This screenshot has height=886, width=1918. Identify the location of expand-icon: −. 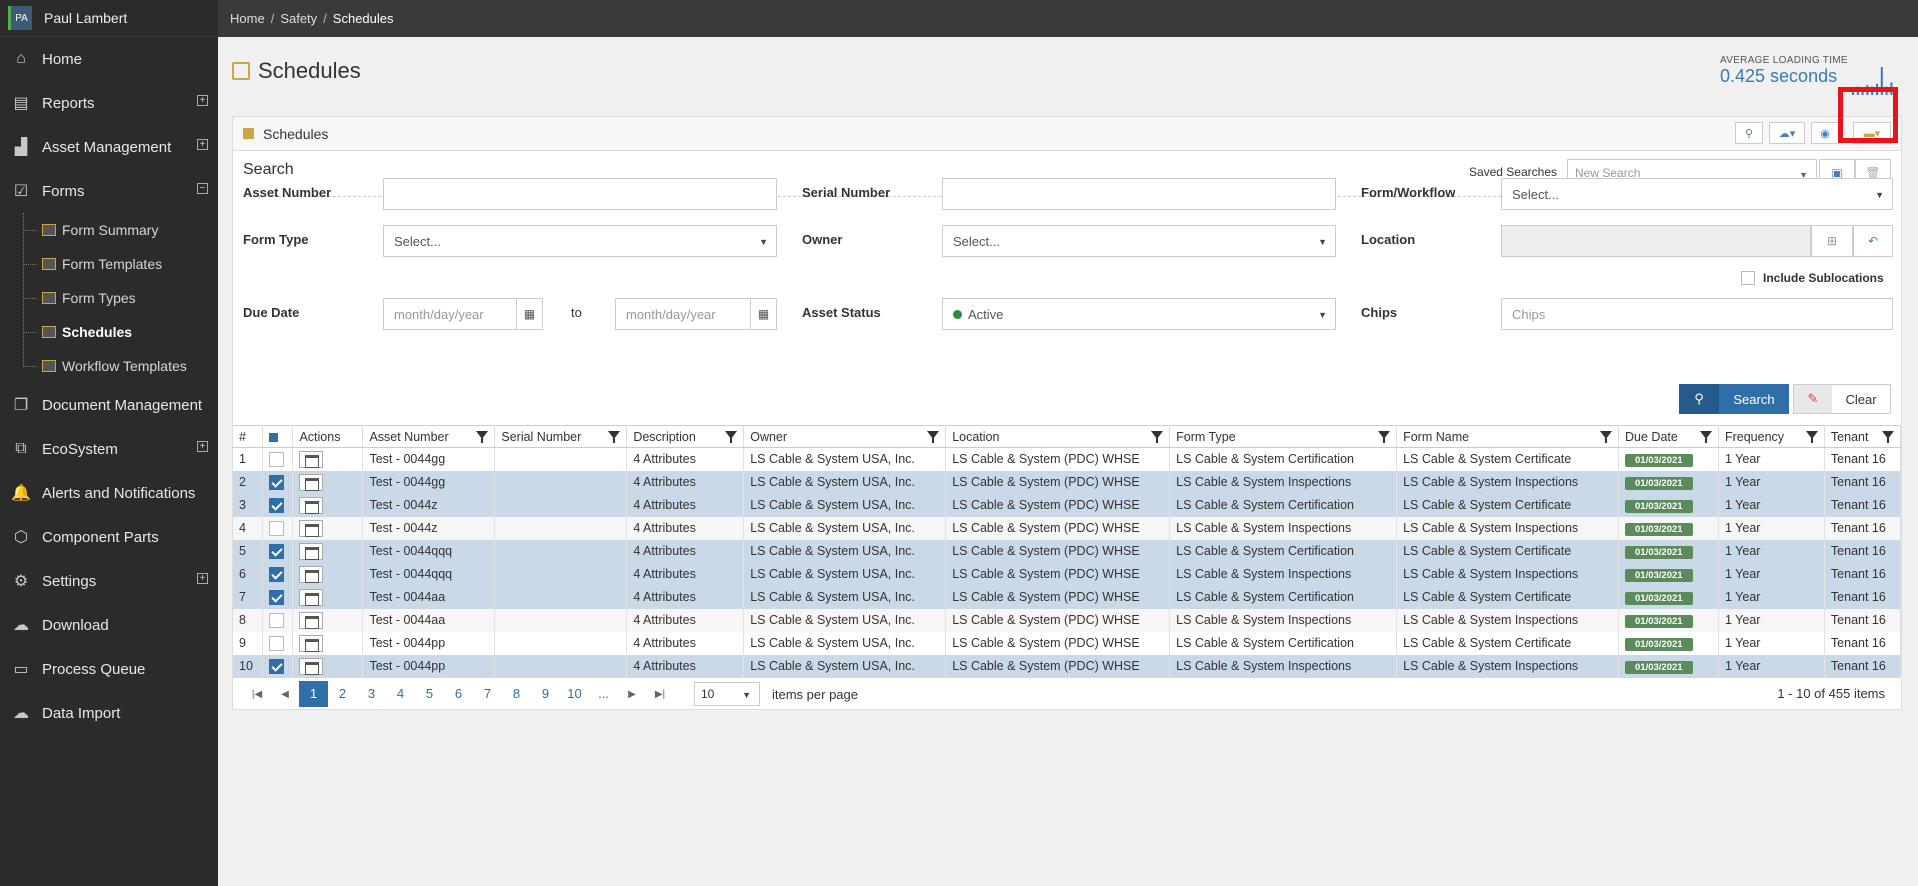
(202, 188).